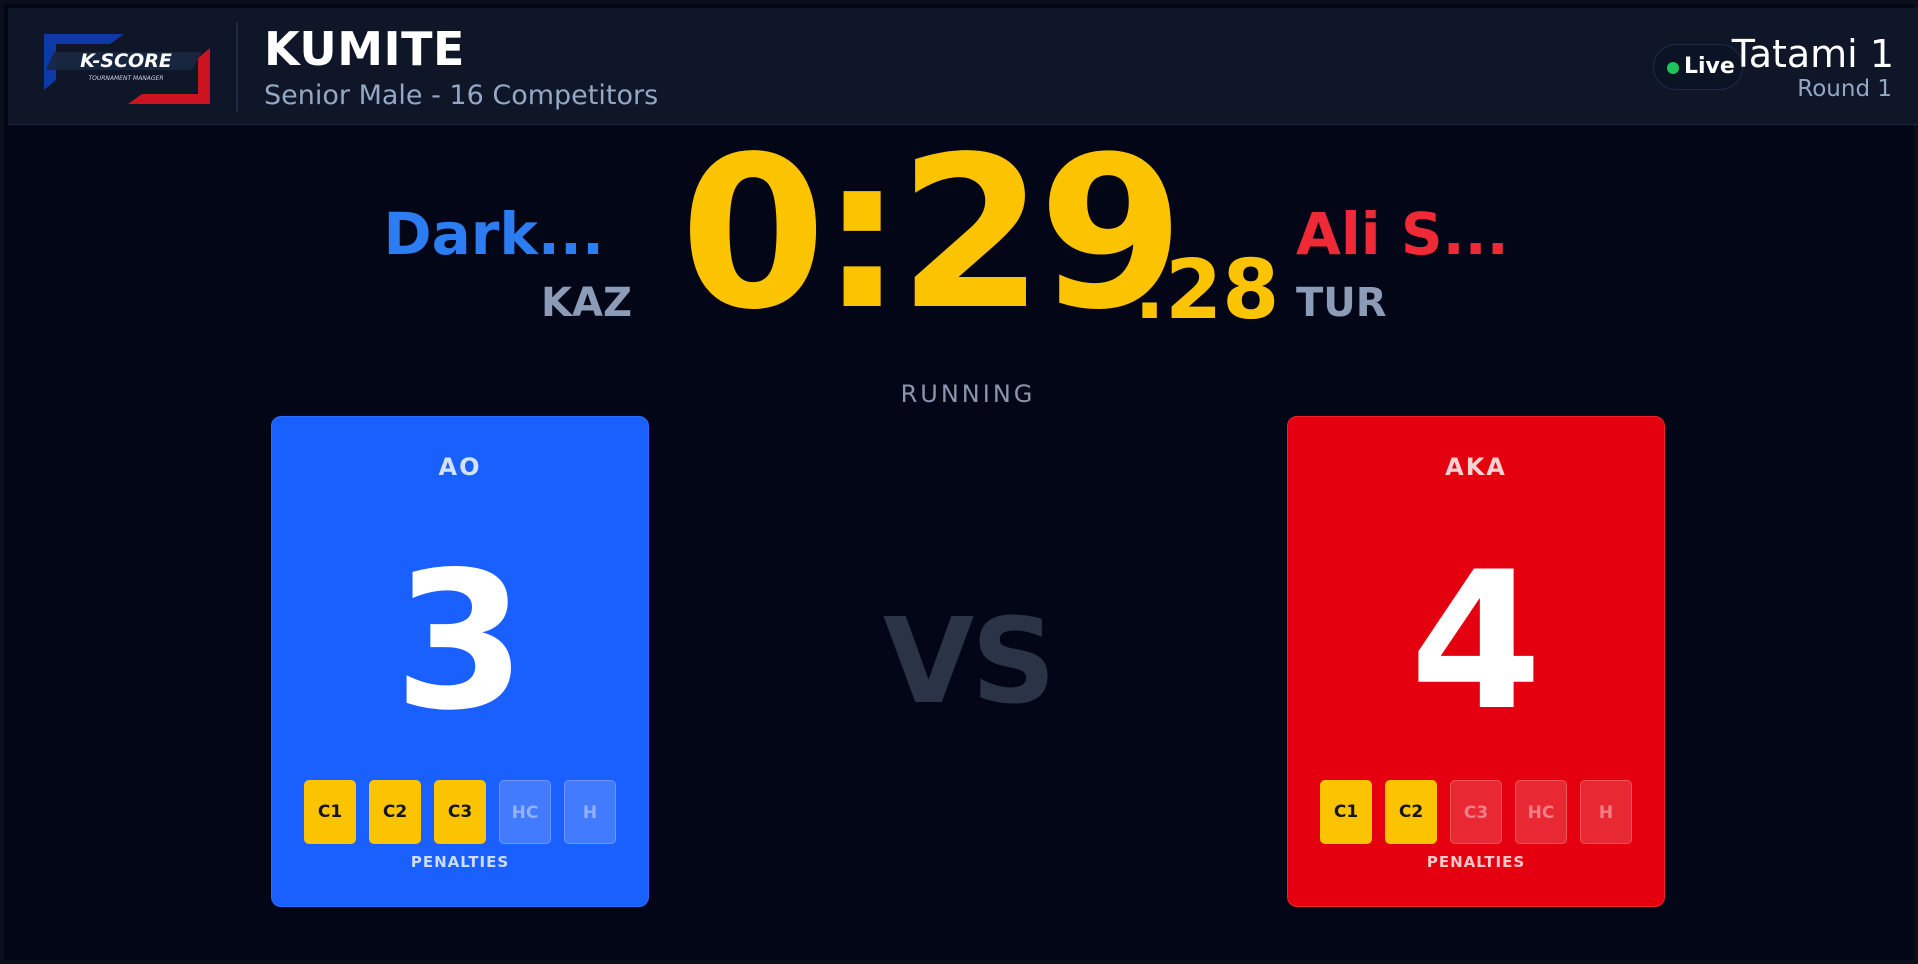 The height and width of the screenshot is (964, 1918). I want to click on ao-penalties: C1 C2 C3 HC H, so click(463, 812).